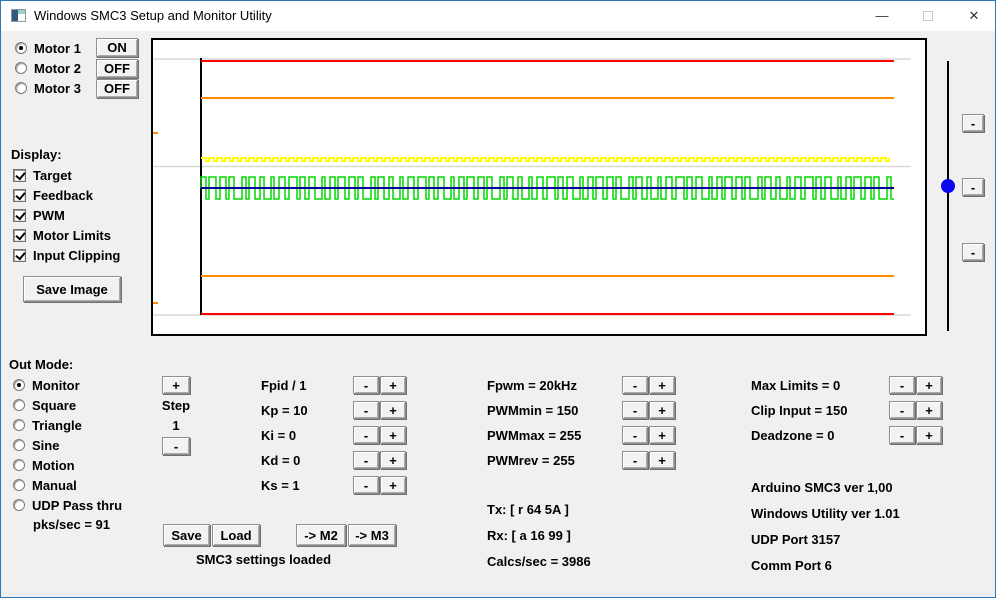  What do you see at coordinates (973, 252) in the screenshot?
I see `slider-lower-minus-button: -` at bounding box center [973, 252].